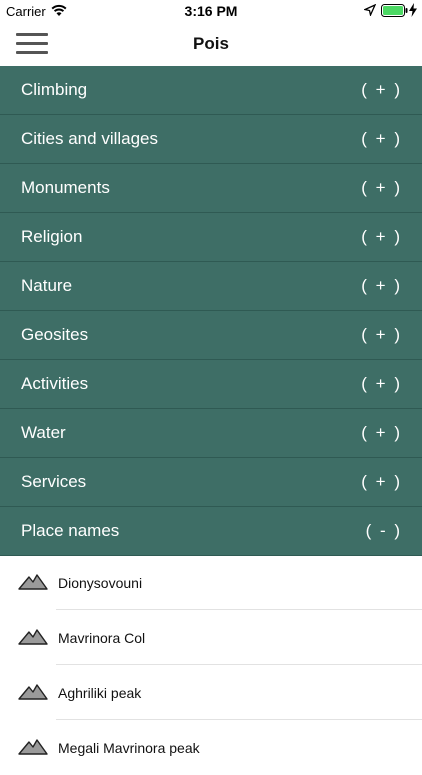  What do you see at coordinates (211, 237) in the screenshot?
I see `category-item-religion: Religion ( + )` at bounding box center [211, 237].